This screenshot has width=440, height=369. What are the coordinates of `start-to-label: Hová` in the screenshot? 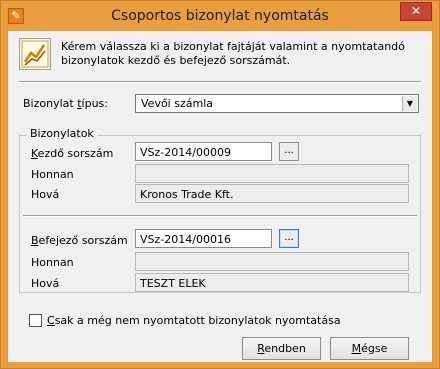 It's located at (45, 194).